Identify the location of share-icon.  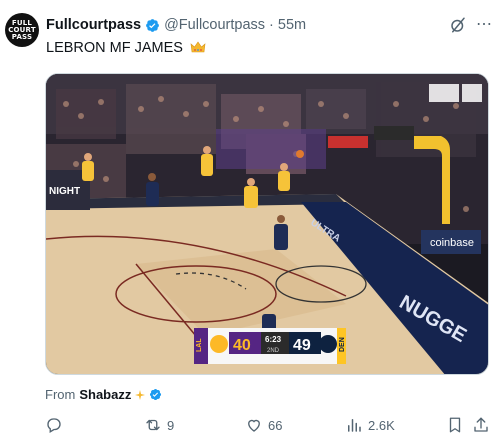
(481, 424).